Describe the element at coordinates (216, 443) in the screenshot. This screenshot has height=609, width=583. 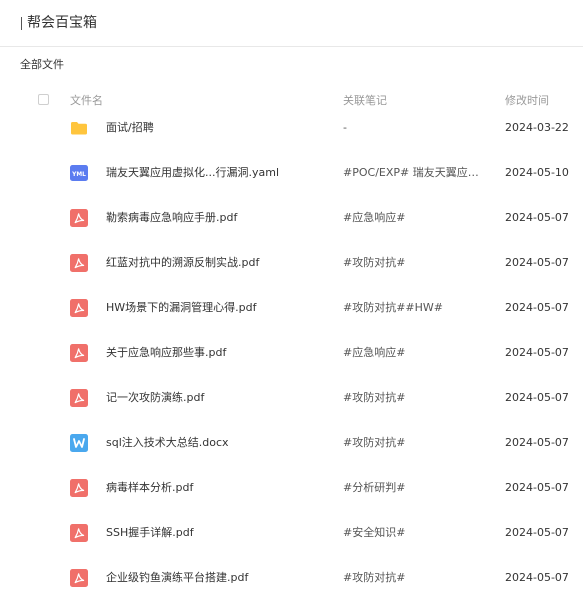
I see `file-name: sql注入技术大总结.docx` at that location.